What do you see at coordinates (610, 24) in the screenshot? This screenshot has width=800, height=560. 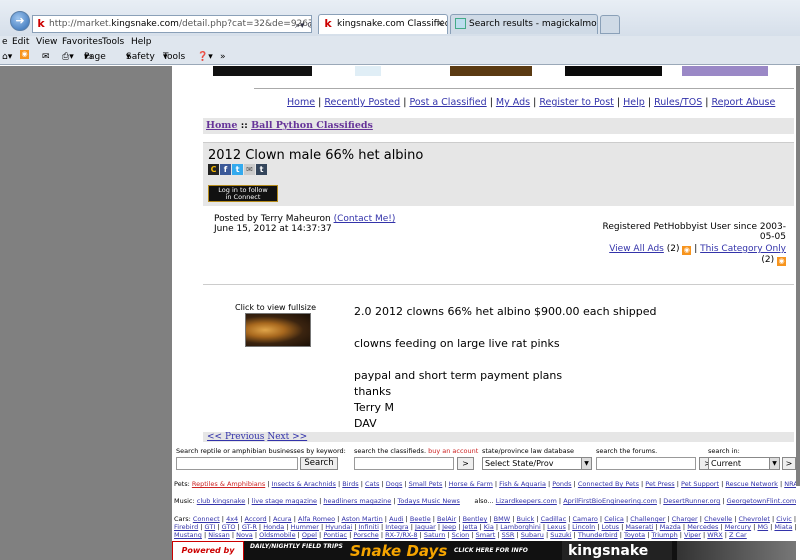 I see `new-tab-button` at bounding box center [610, 24].